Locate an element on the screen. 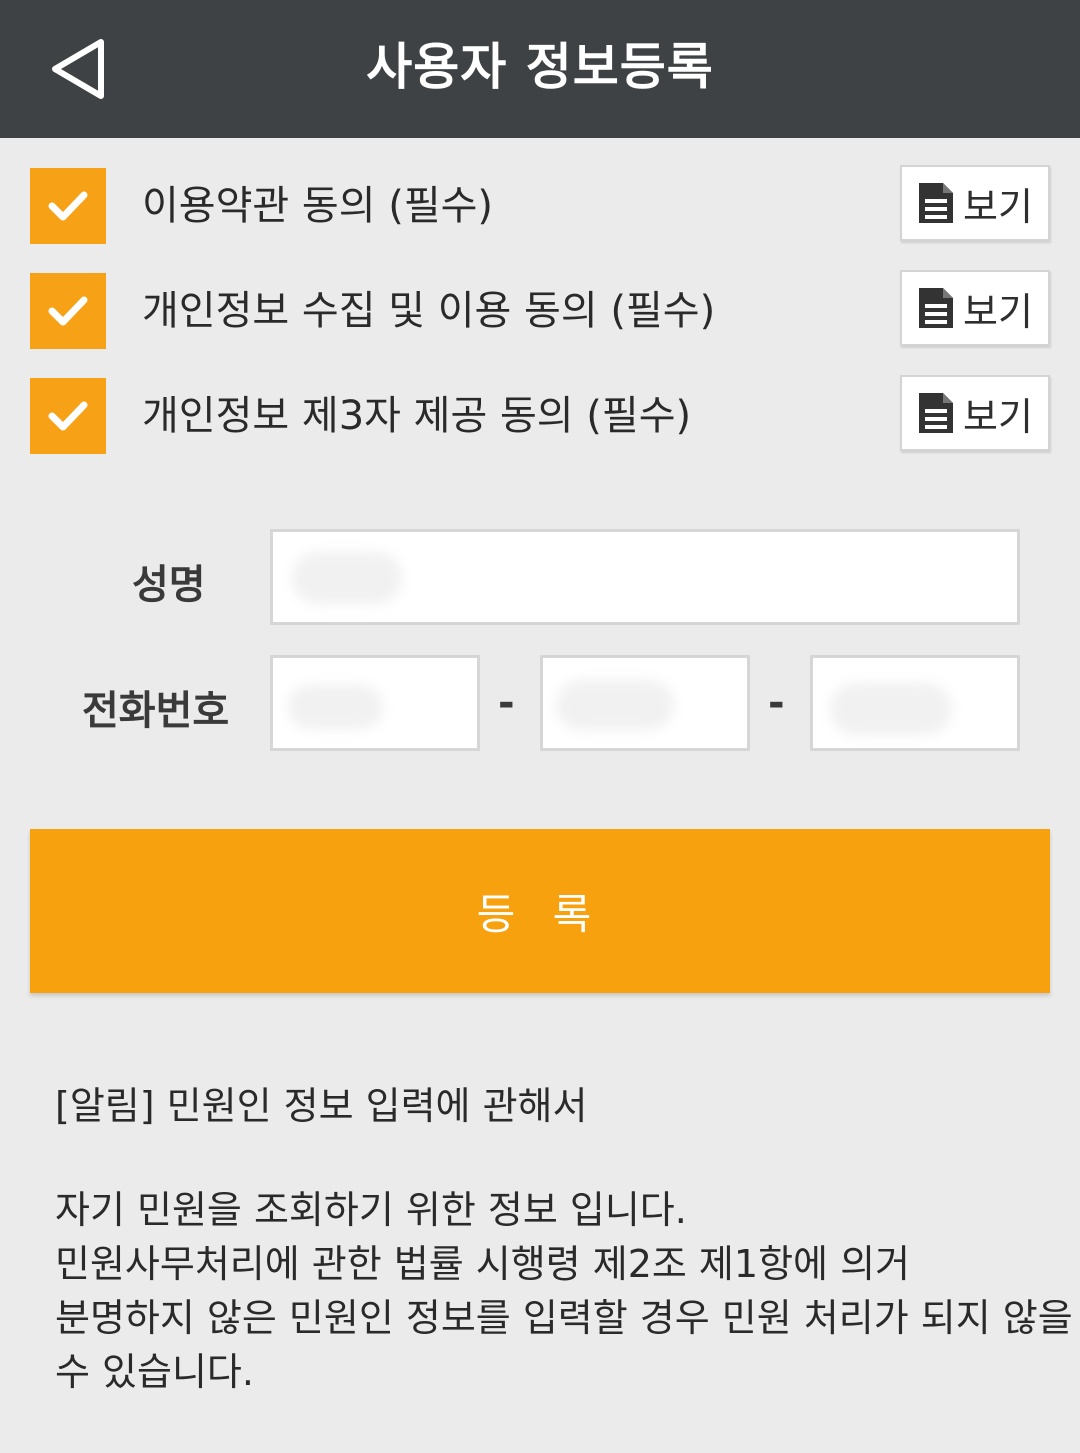 This screenshot has height=1453, width=1080. third-party-view-button: 보기 is located at coordinates (975, 413).